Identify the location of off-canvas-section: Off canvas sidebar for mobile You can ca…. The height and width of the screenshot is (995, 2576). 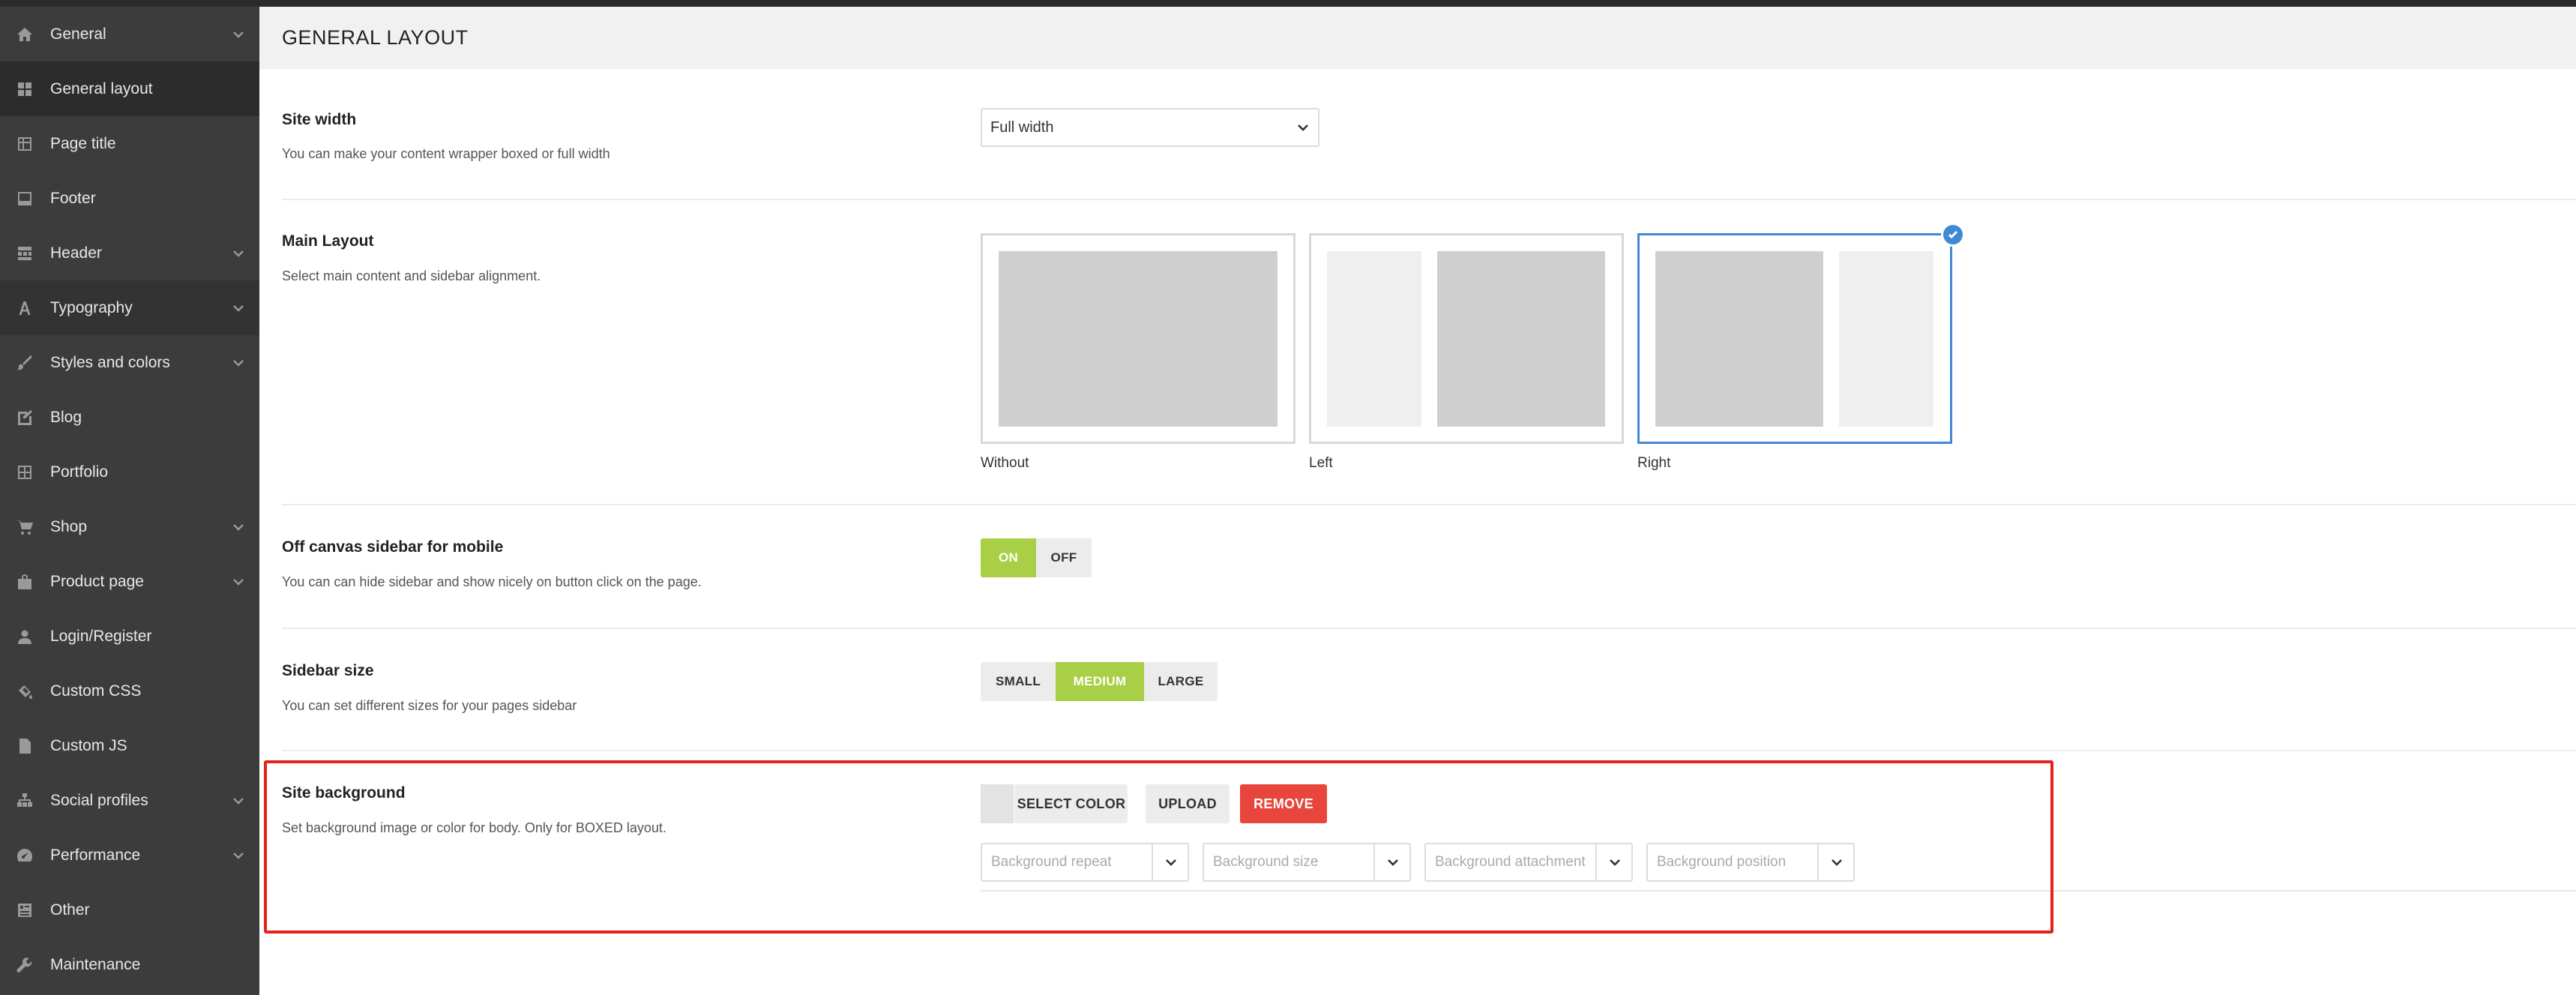
(1429, 567).